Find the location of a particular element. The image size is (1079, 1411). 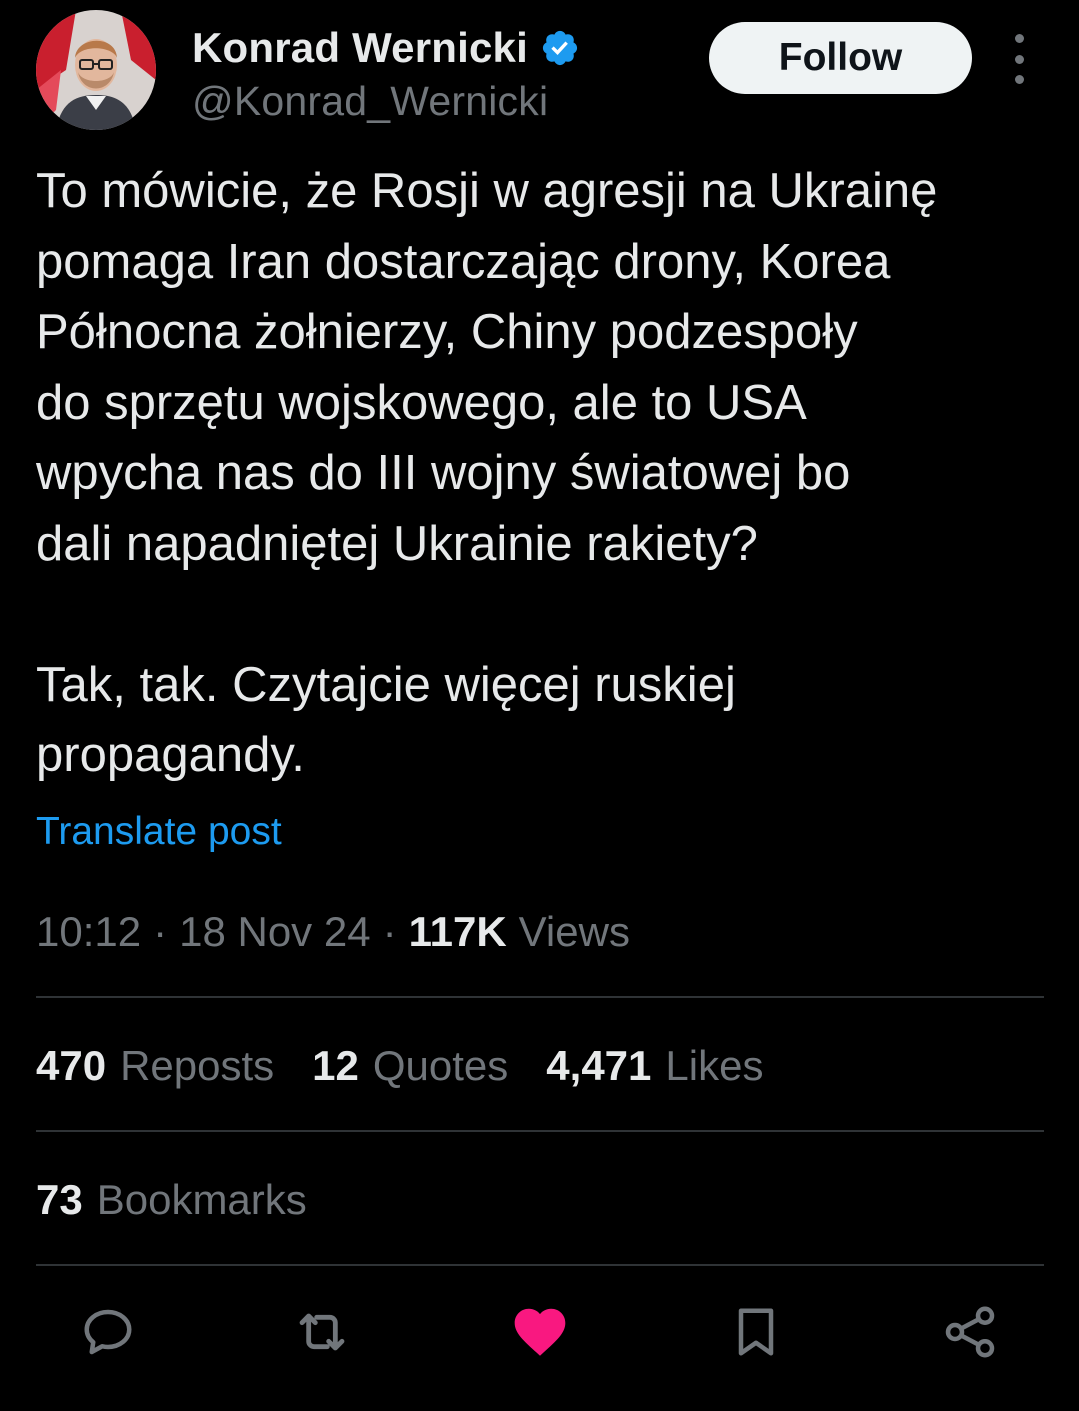

display-name-row: Konrad Wernicki is located at coordinates (386, 48).